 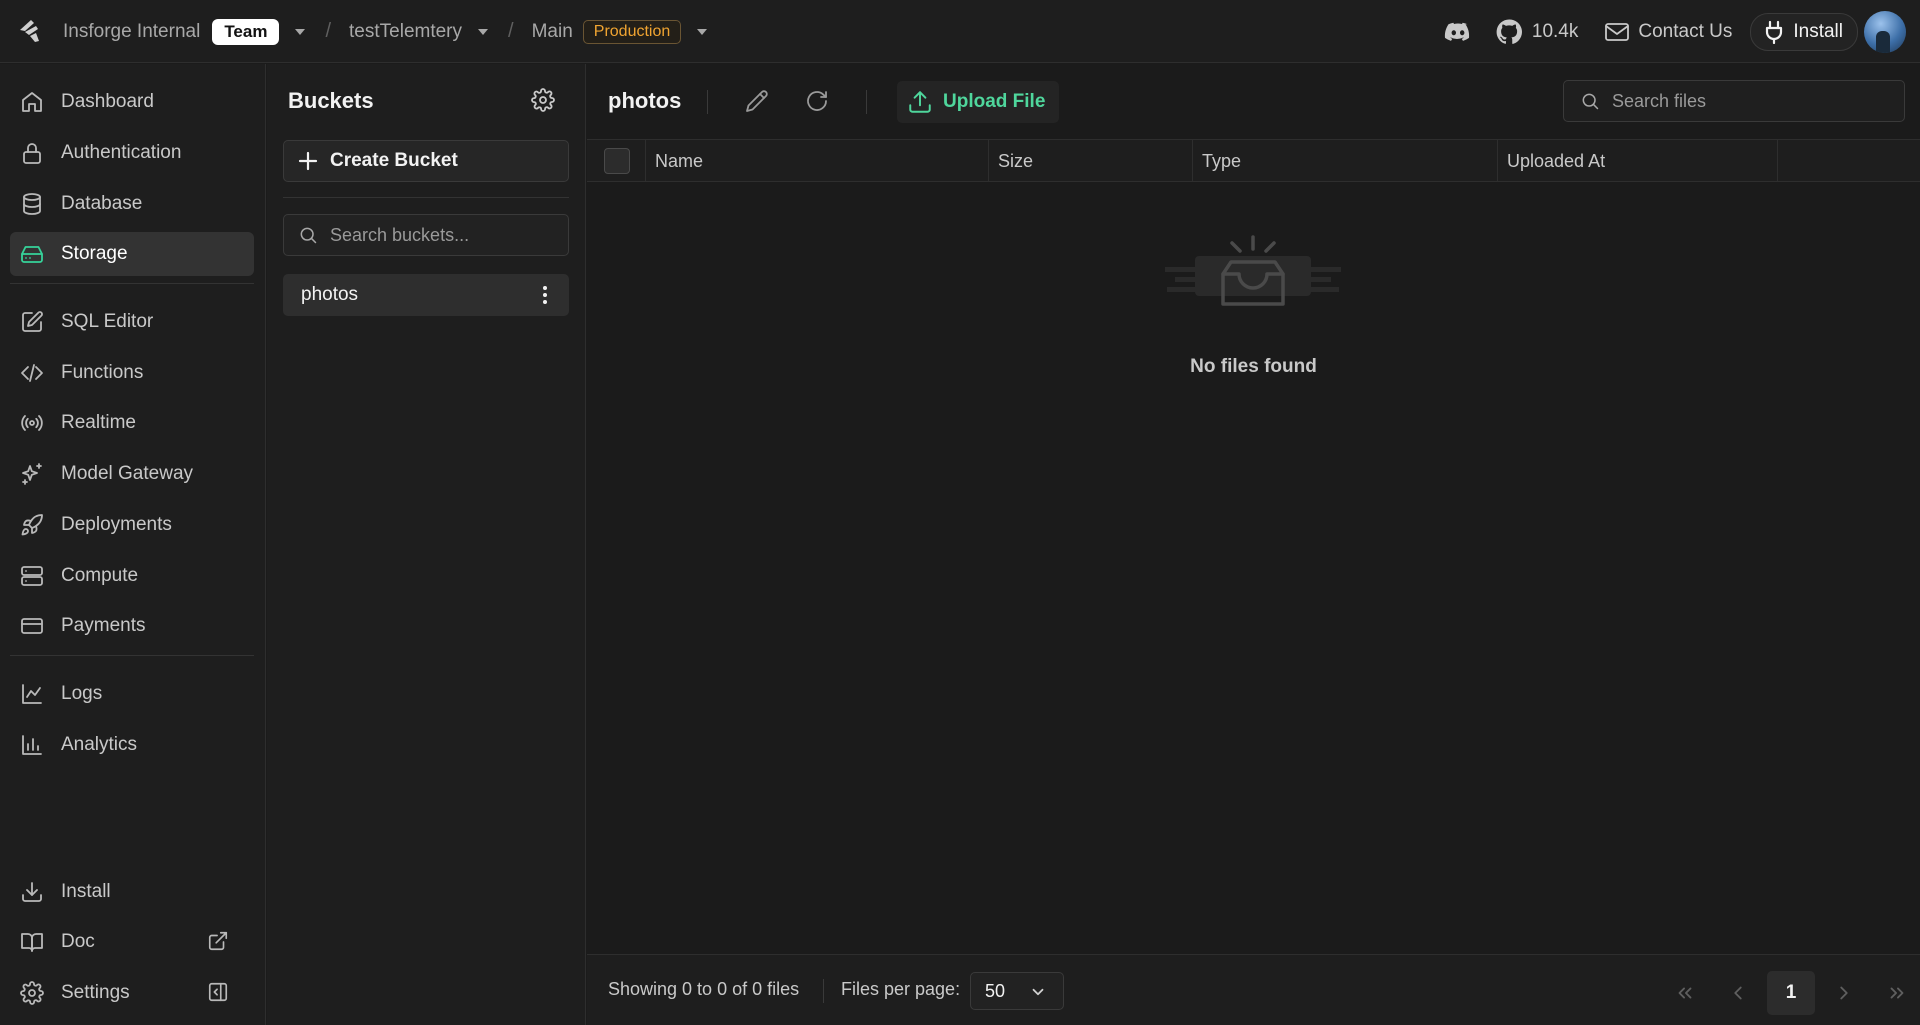 I want to click on sidebar-item-label: Storage, so click(x=94, y=253).